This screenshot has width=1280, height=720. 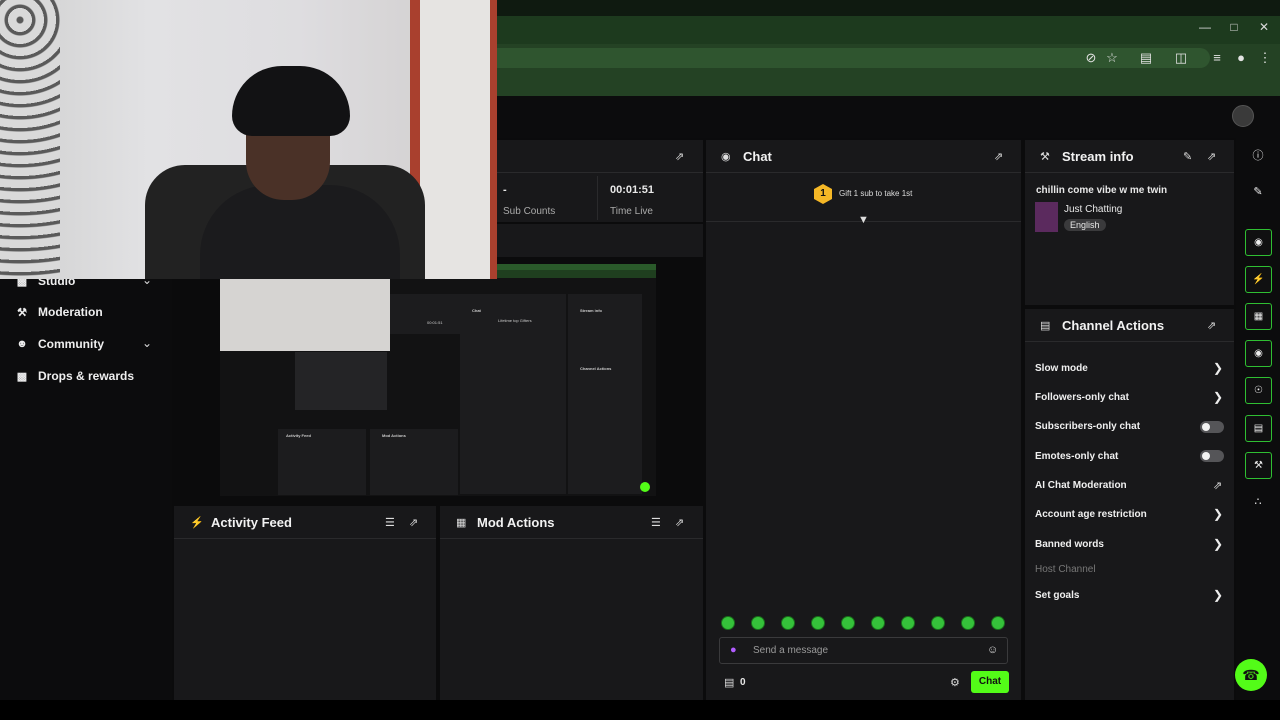 What do you see at coordinates (1091, 514) in the screenshot?
I see `account-age-item: Account age restriction` at bounding box center [1091, 514].